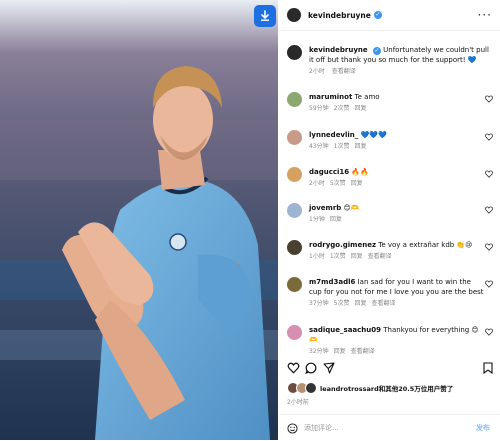  Describe the element at coordinates (333, 135) in the screenshot. I see `comment-user: lynnedevlin_` at that location.